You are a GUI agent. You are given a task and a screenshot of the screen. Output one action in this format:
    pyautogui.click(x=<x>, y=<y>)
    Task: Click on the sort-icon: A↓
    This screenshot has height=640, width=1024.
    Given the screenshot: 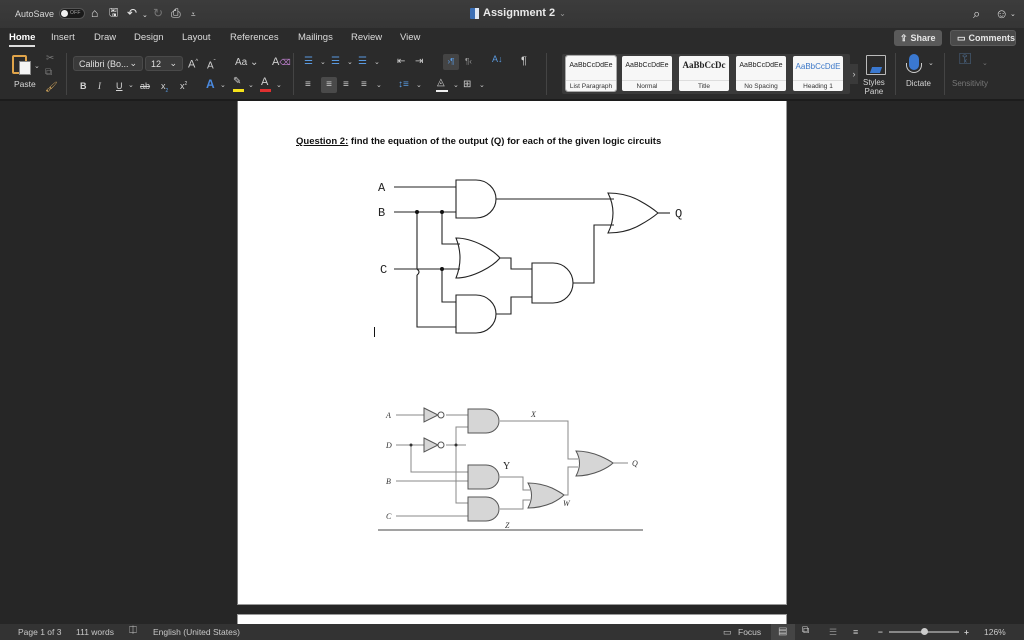 What is the action you would take?
    pyautogui.click(x=497, y=59)
    